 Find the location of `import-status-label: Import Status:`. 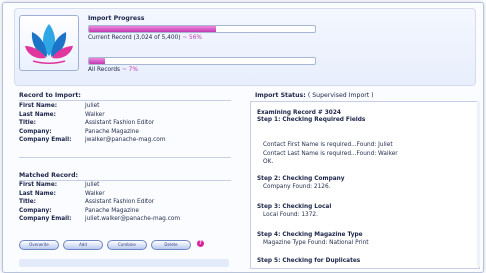

import-status-label: Import Status: is located at coordinates (280, 95).